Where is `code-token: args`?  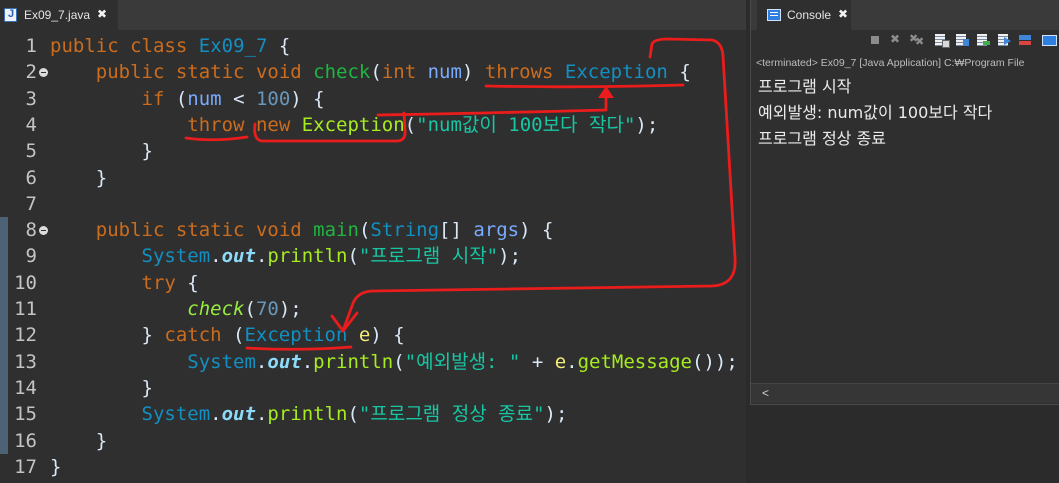 code-token: args is located at coordinates (496, 230).